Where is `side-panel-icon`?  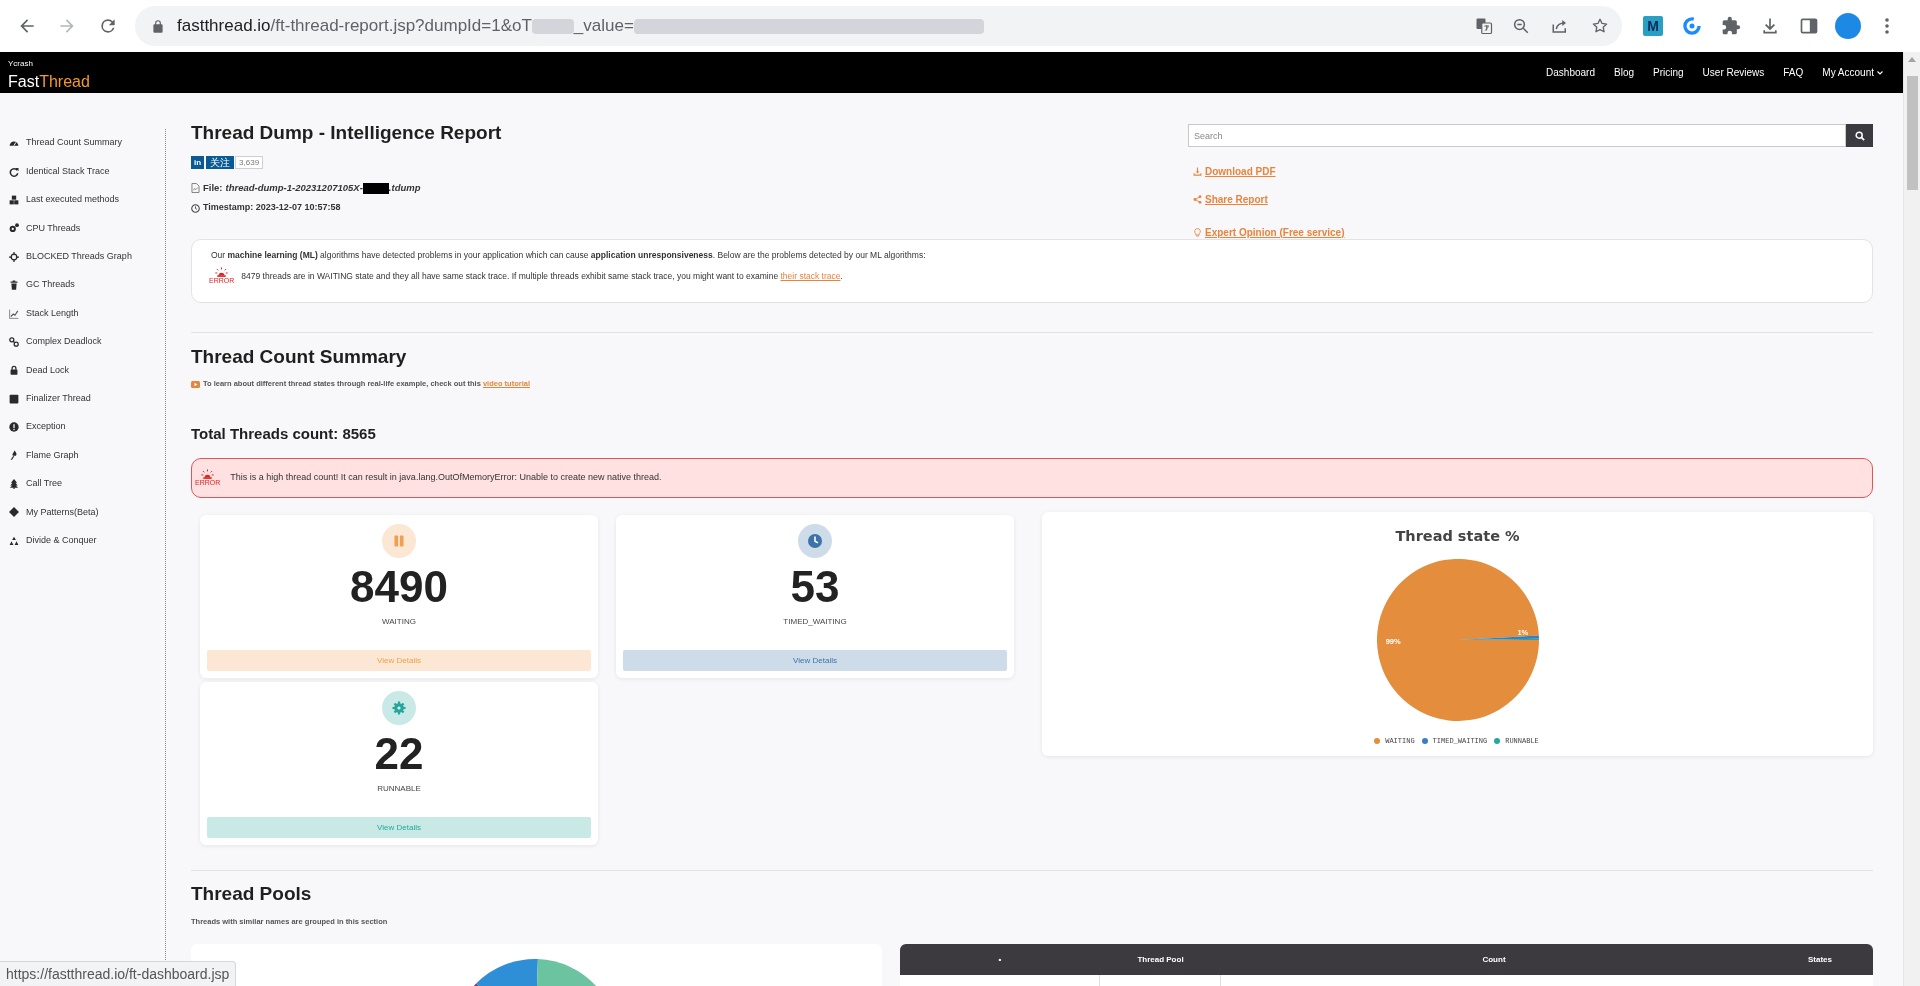 side-panel-icon is located at coordinates (1809, 26).